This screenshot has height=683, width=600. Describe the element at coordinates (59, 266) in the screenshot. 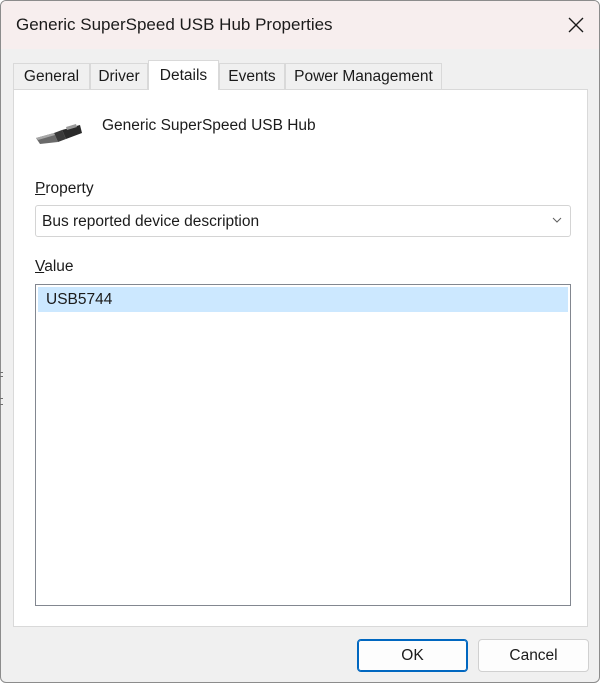

I see `value-label-text: alue` at that location.